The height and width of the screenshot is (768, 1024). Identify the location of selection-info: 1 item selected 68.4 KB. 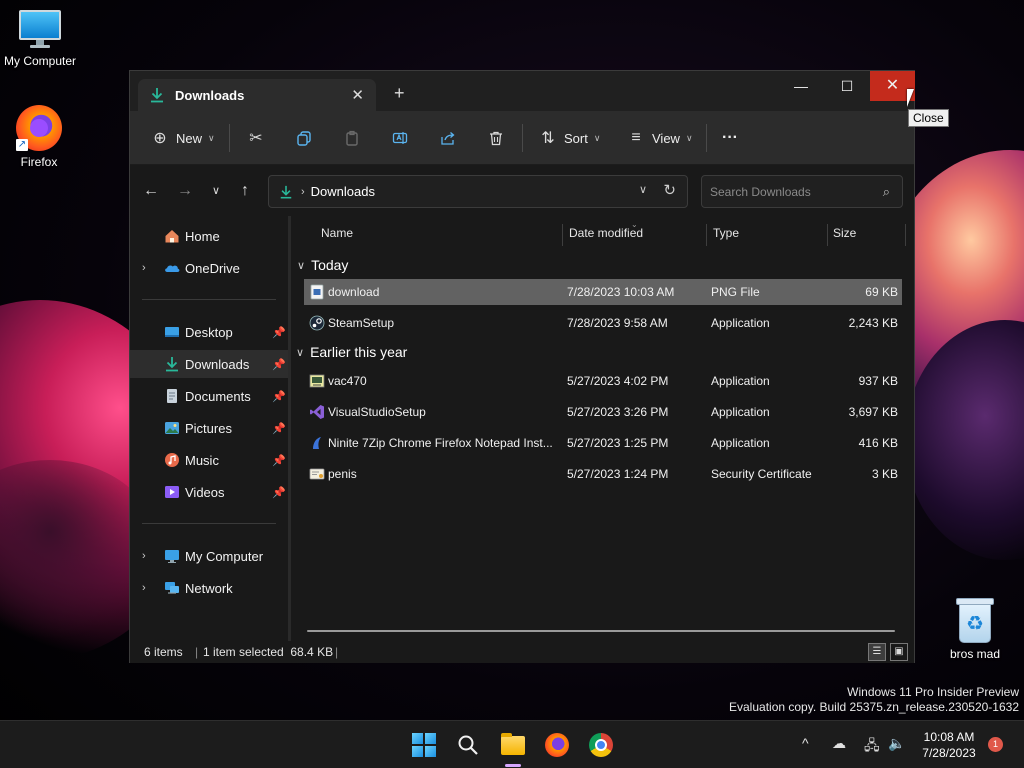
(268, 652).